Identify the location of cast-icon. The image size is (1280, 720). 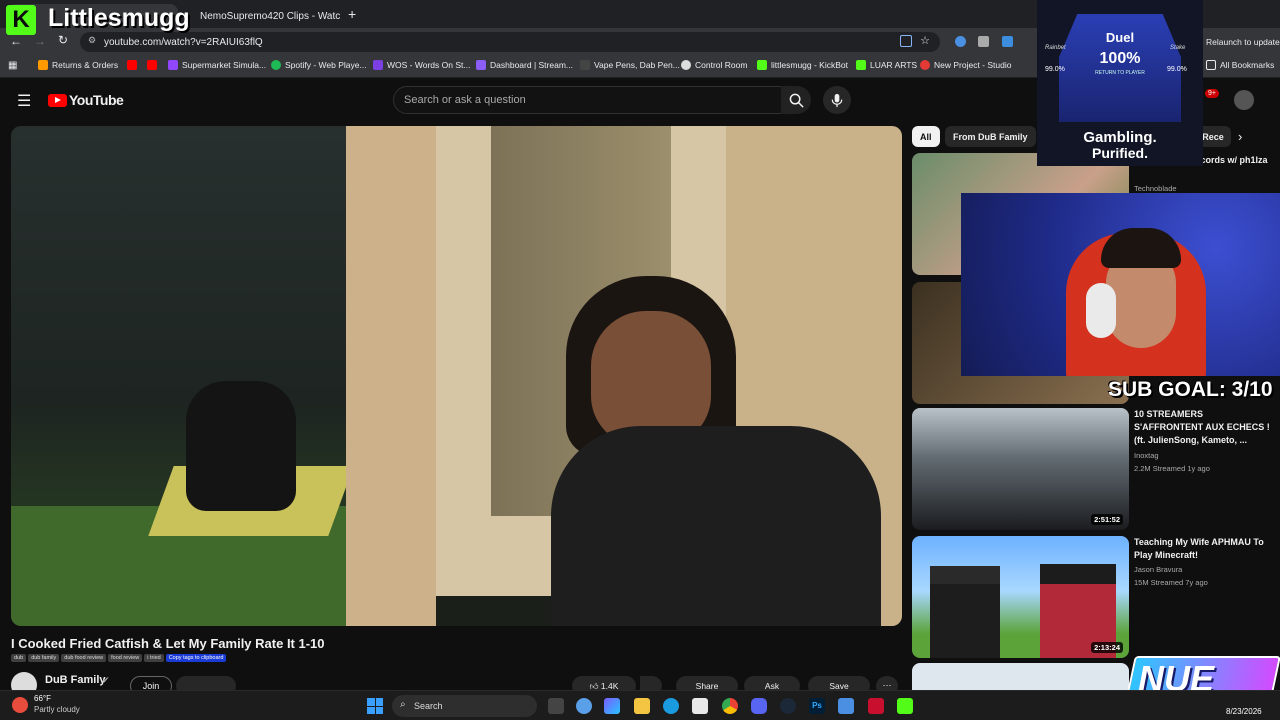
(906, 41).